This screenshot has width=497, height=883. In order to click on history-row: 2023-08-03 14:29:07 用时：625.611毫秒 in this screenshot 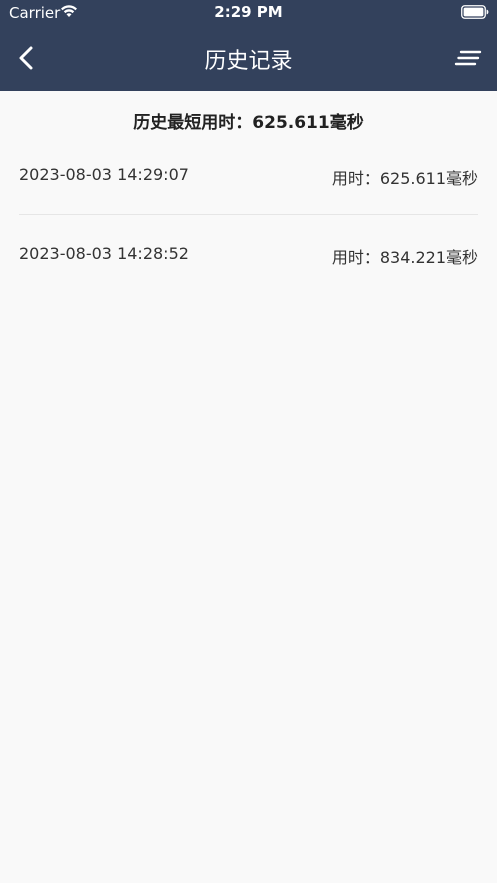, I will do `click(248, 175)`.